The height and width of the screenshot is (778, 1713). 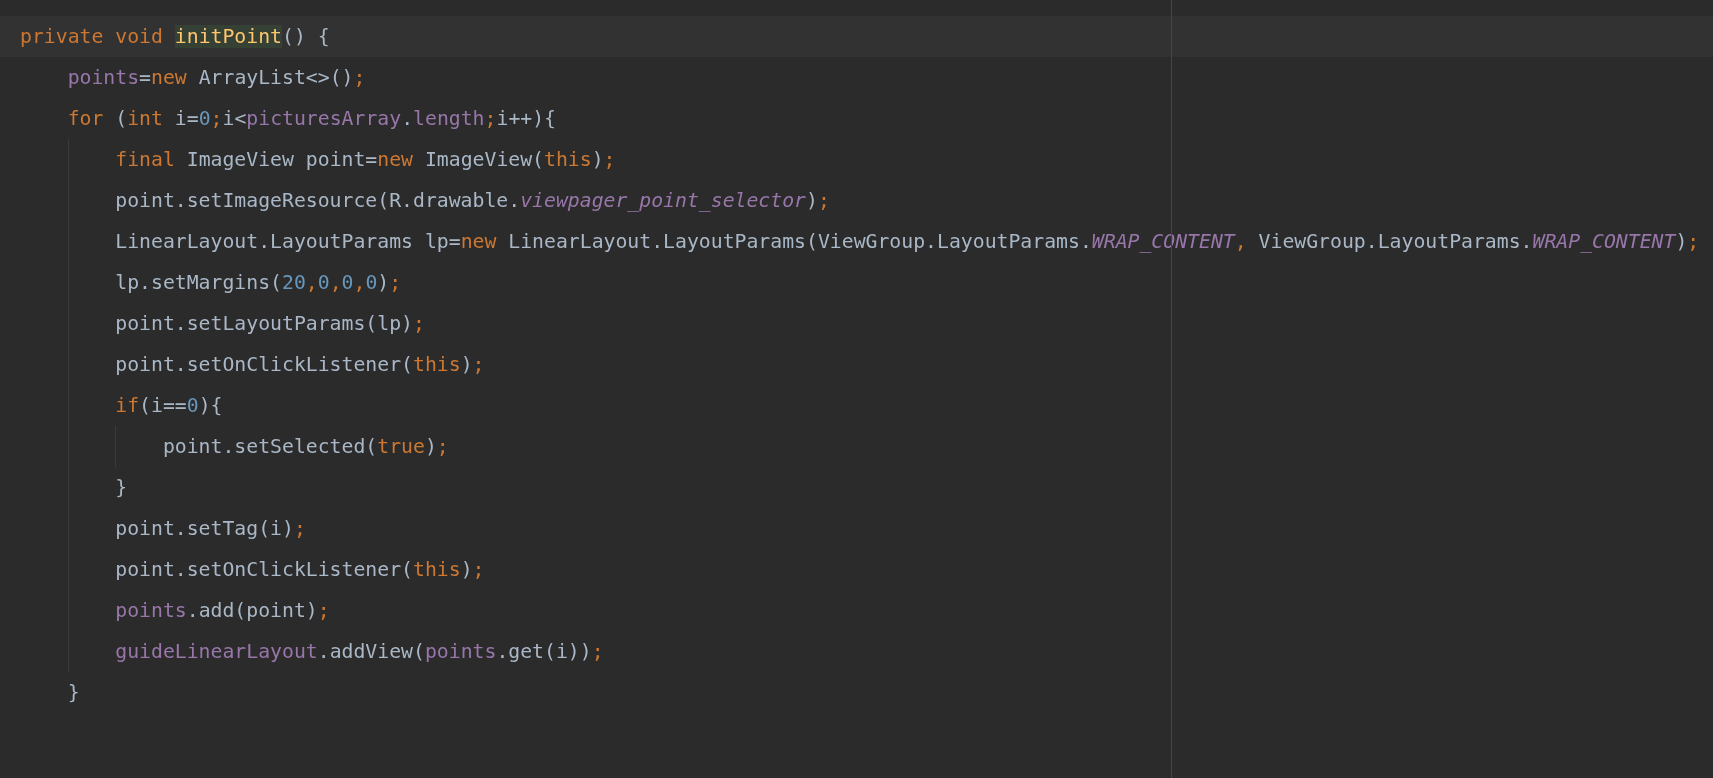 What do you see at coordinates (169, 405) in the screenshot?
I see `code-line: if(i==0){` at bounding box center [169, 405].